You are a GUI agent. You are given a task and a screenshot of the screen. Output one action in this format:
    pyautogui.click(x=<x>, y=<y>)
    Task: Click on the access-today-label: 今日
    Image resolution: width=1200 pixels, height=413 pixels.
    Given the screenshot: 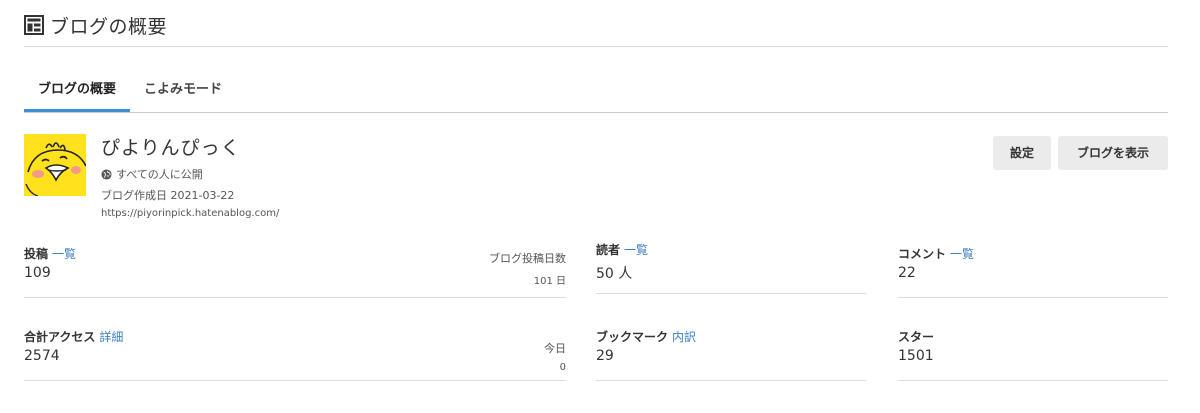 What is the action you would take?
    pyautogui.click(x=555, y=348)
    